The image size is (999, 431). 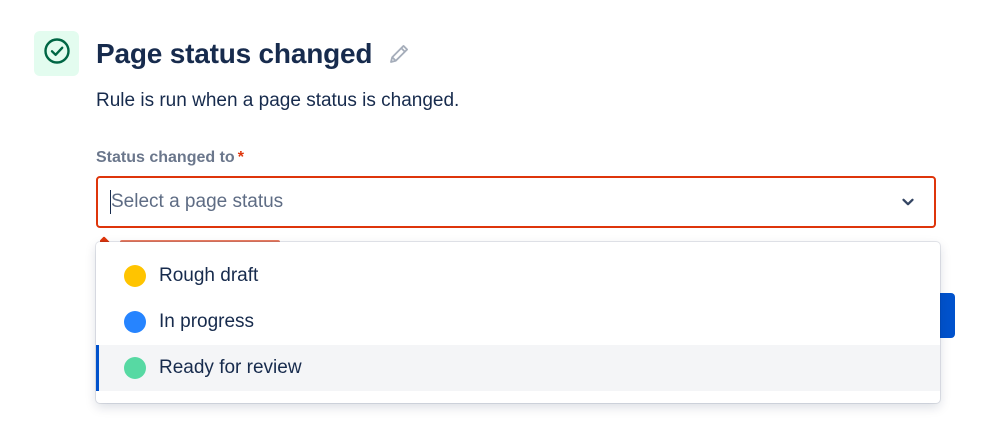 What do you see at coordinates (197, 201) in the screenshot?
I see `select-placeholder: Select a page status` at bounding box center [197, 201].